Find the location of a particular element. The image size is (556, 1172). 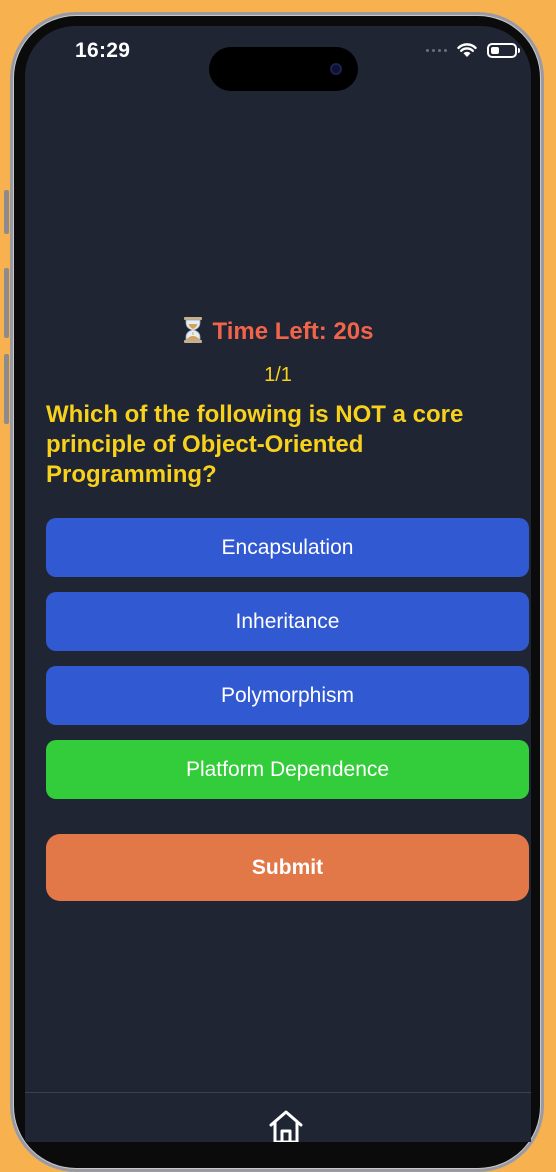

option-polymorphism: Polymorphism is located at coordinates (287, 695).